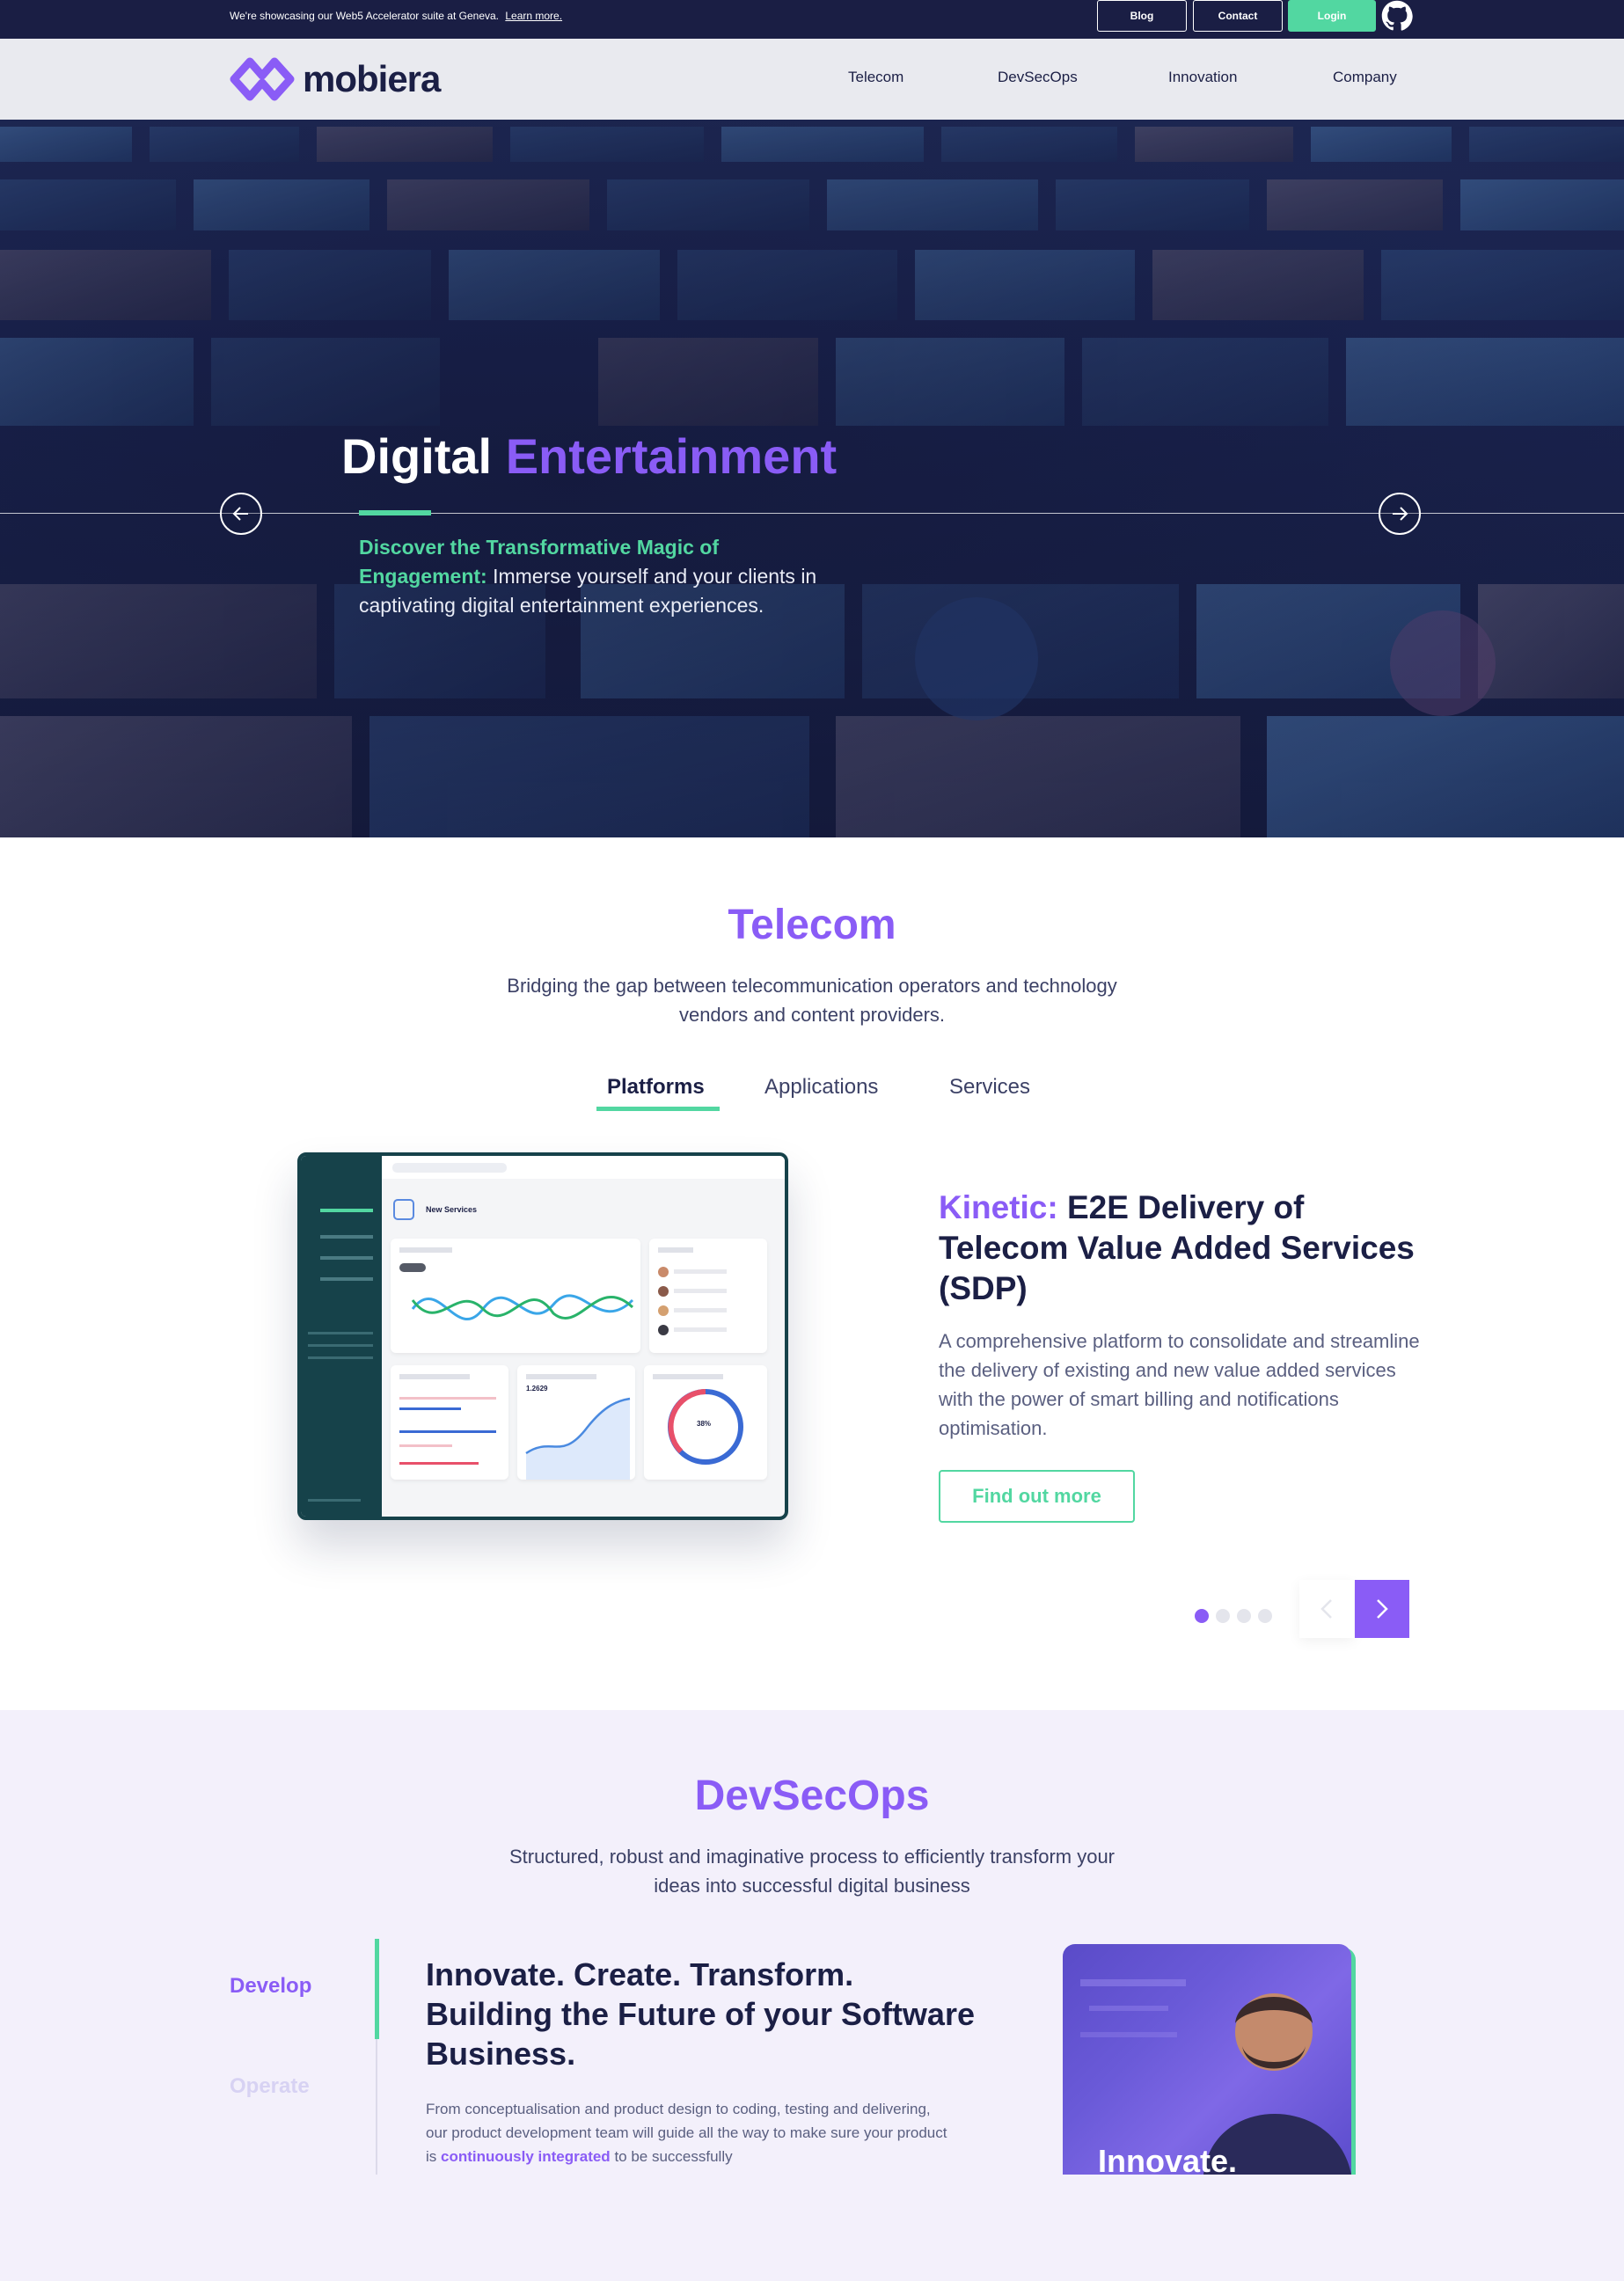  What do you see at coordinates (341, 1336) in the screenshot?
I see `mockup-sidebar` at bounding box center [341, 1336].